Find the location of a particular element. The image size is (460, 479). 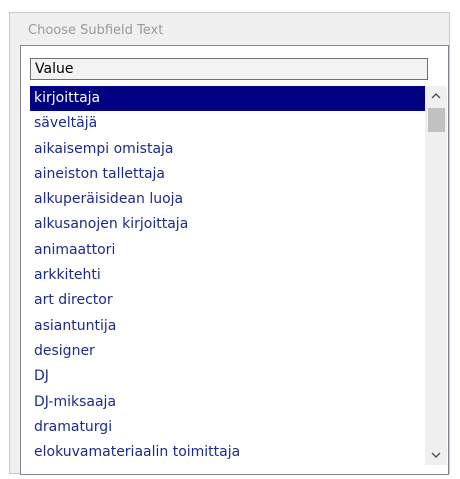

vertical-scrollbar is located at coordinates (436, 275).